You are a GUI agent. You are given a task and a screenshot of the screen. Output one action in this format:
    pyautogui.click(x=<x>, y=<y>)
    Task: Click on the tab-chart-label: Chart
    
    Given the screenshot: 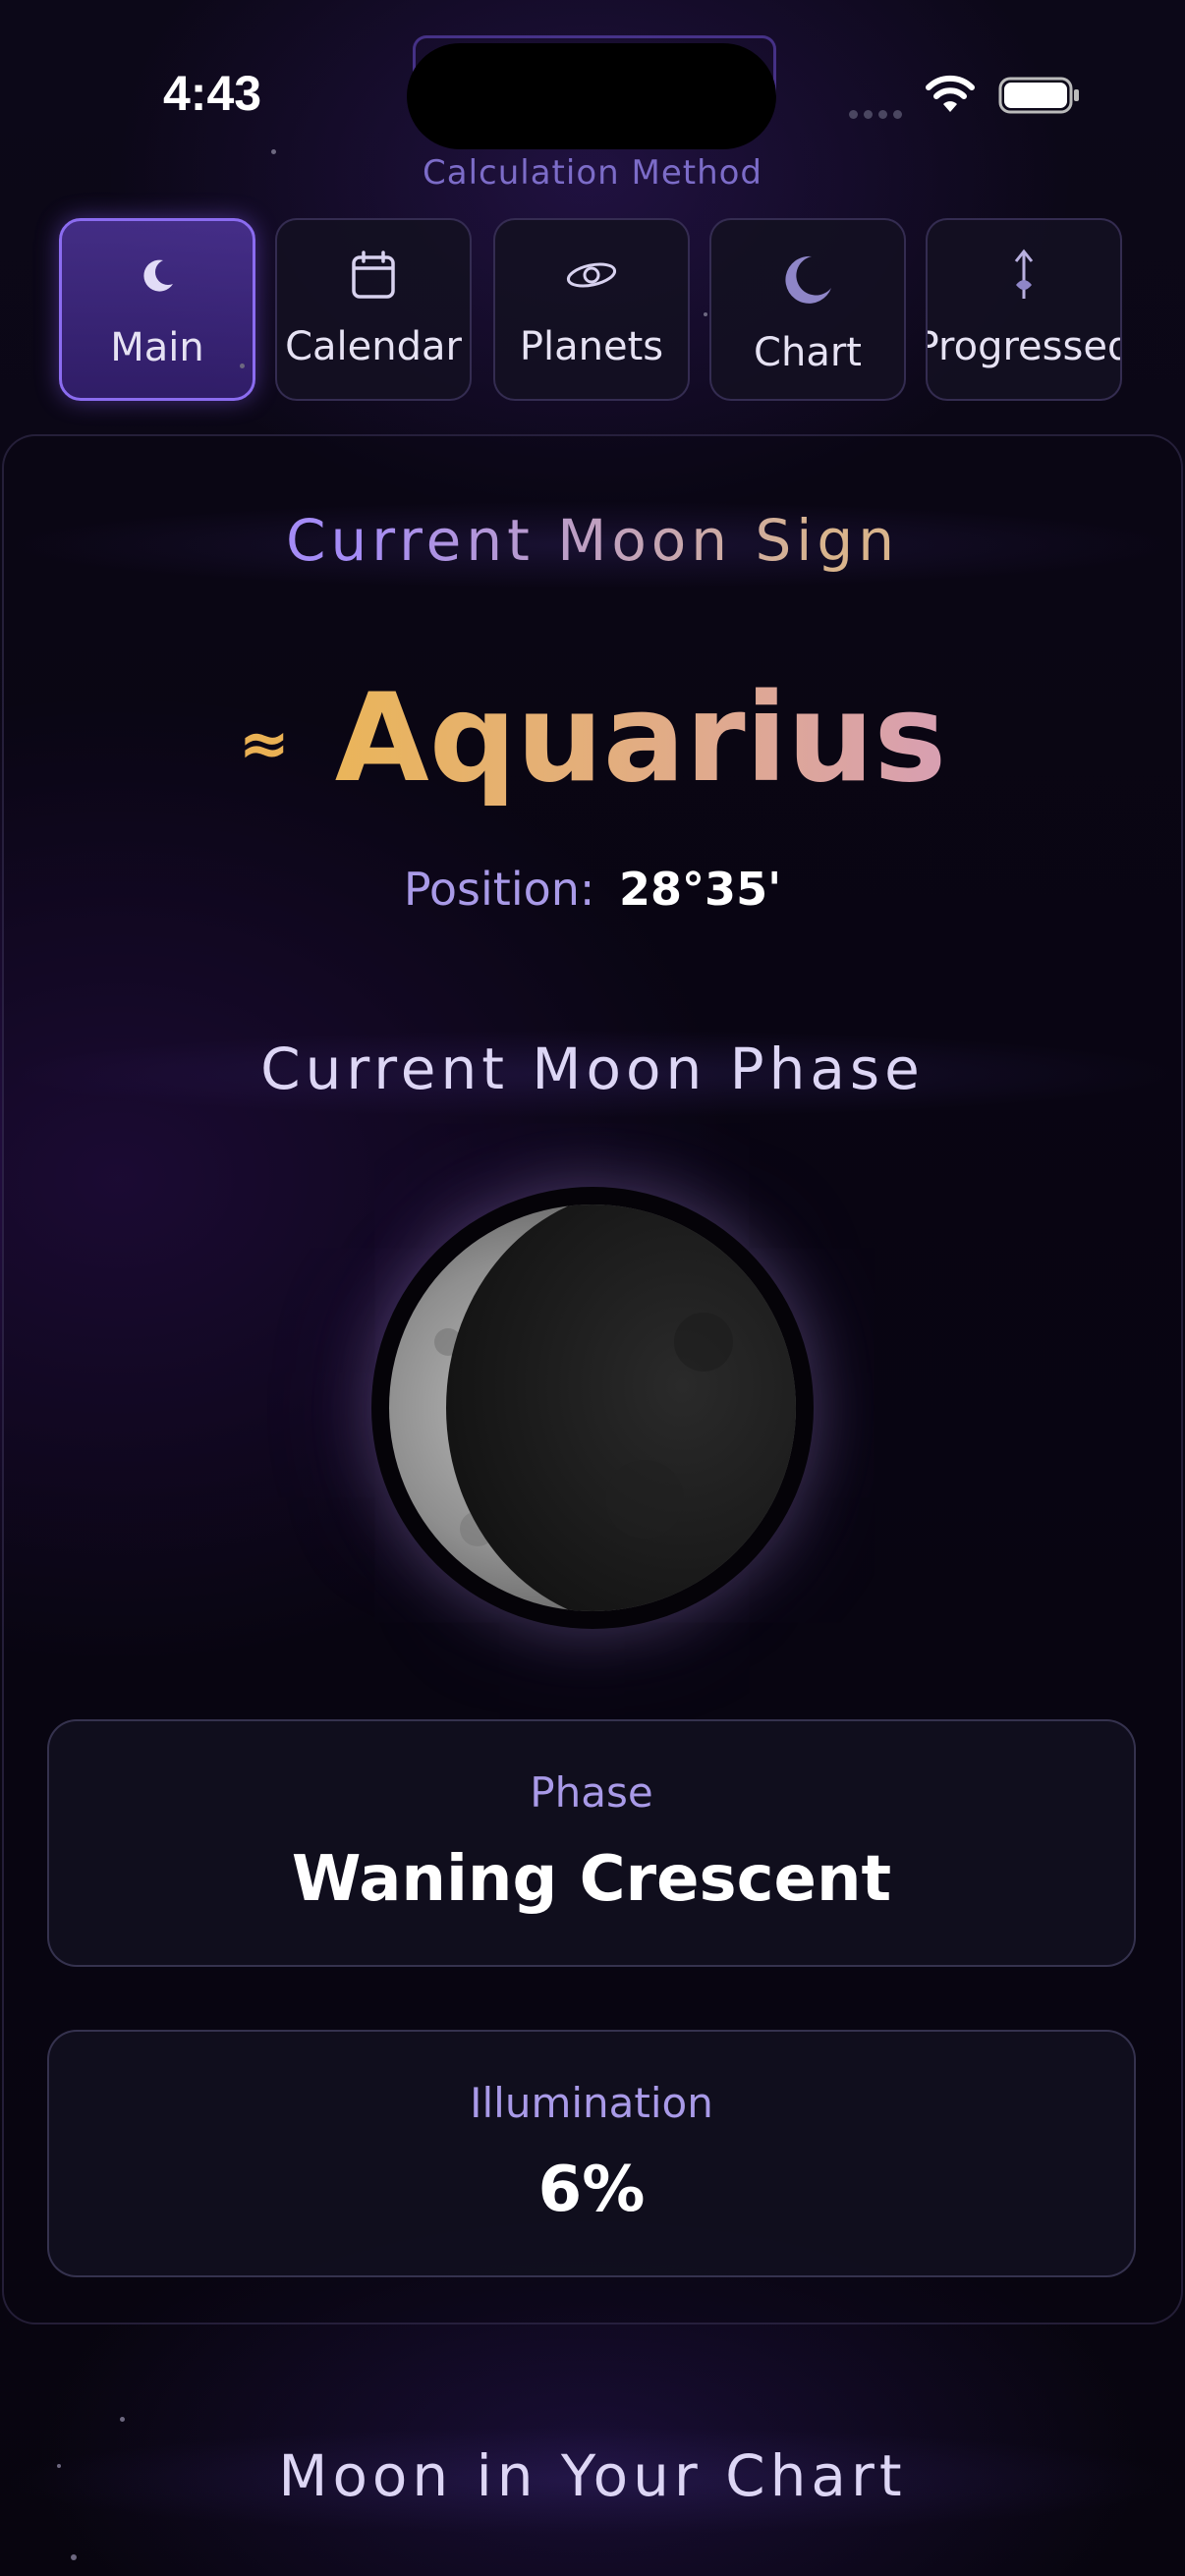 What is the action you would take?
    pyautogui.click(x=808, y=352)
    